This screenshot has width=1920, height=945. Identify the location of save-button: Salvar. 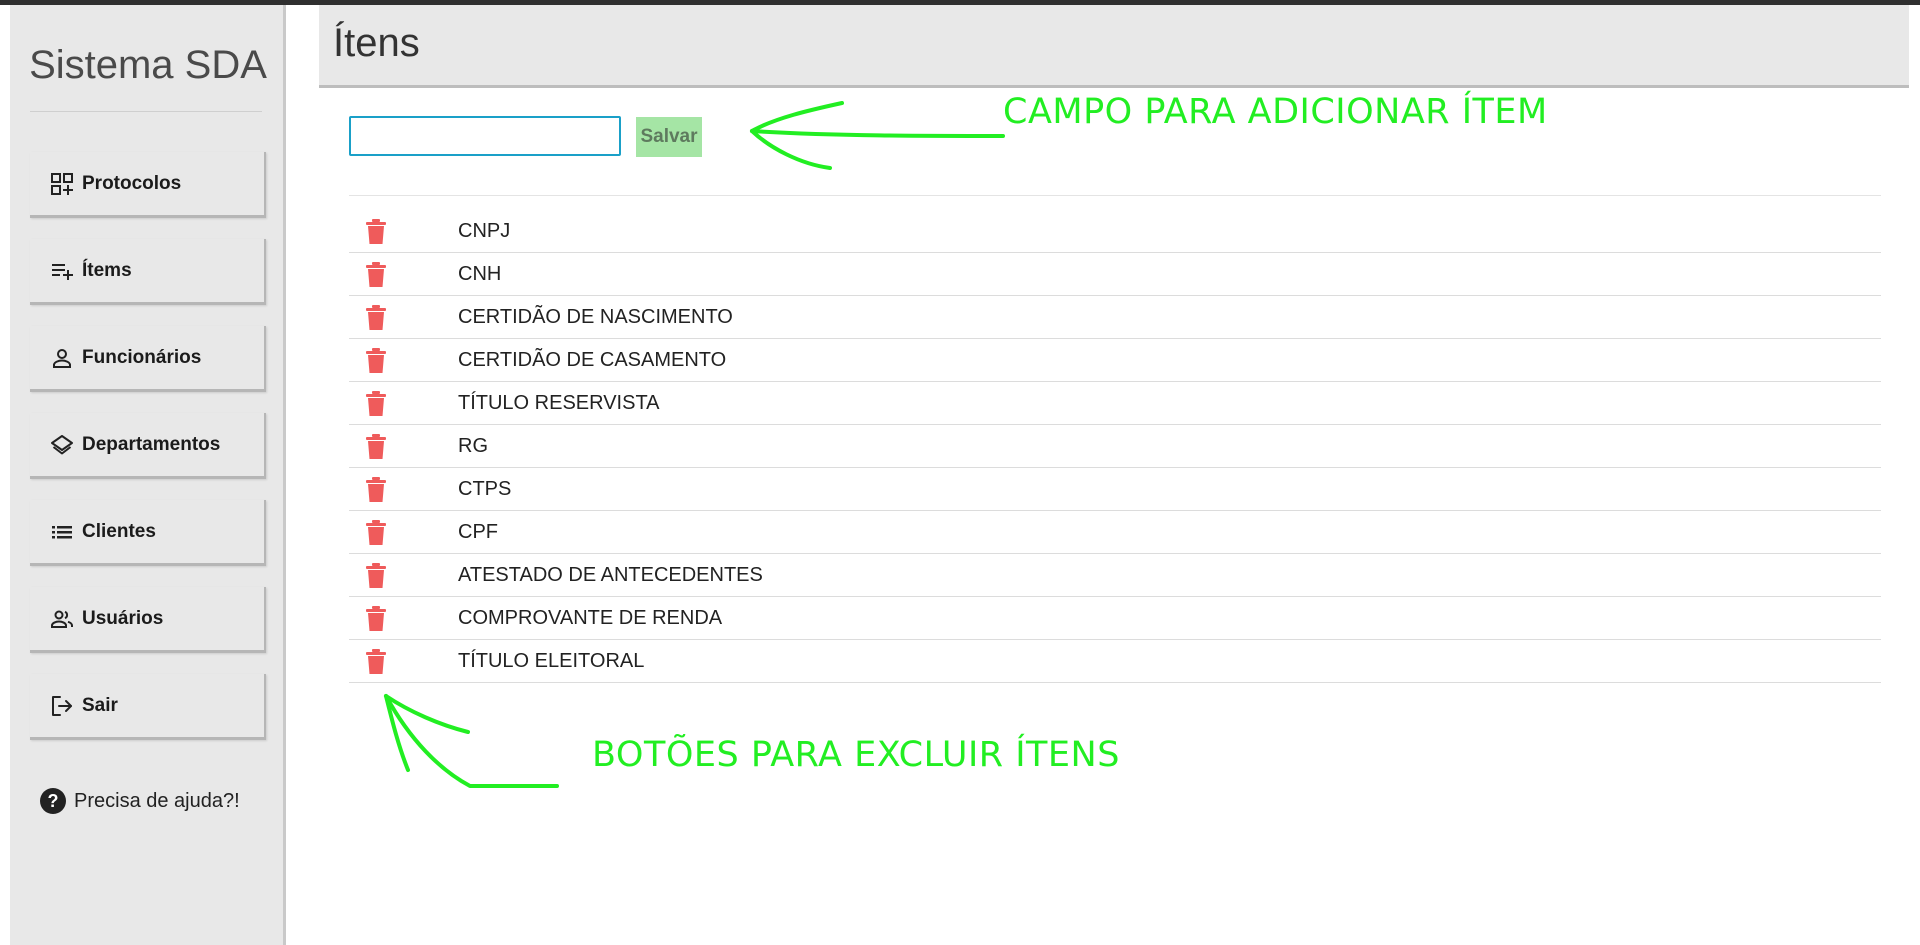
(669, 137).